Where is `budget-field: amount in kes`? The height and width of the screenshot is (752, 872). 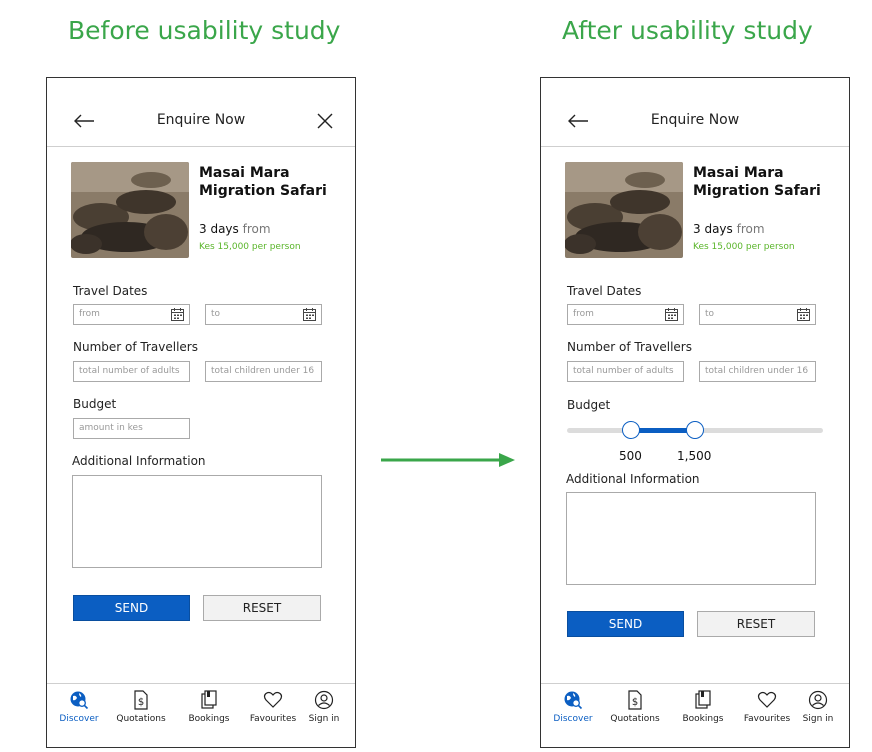 budget-field: amount in kes is located at coordinates (131, 428).